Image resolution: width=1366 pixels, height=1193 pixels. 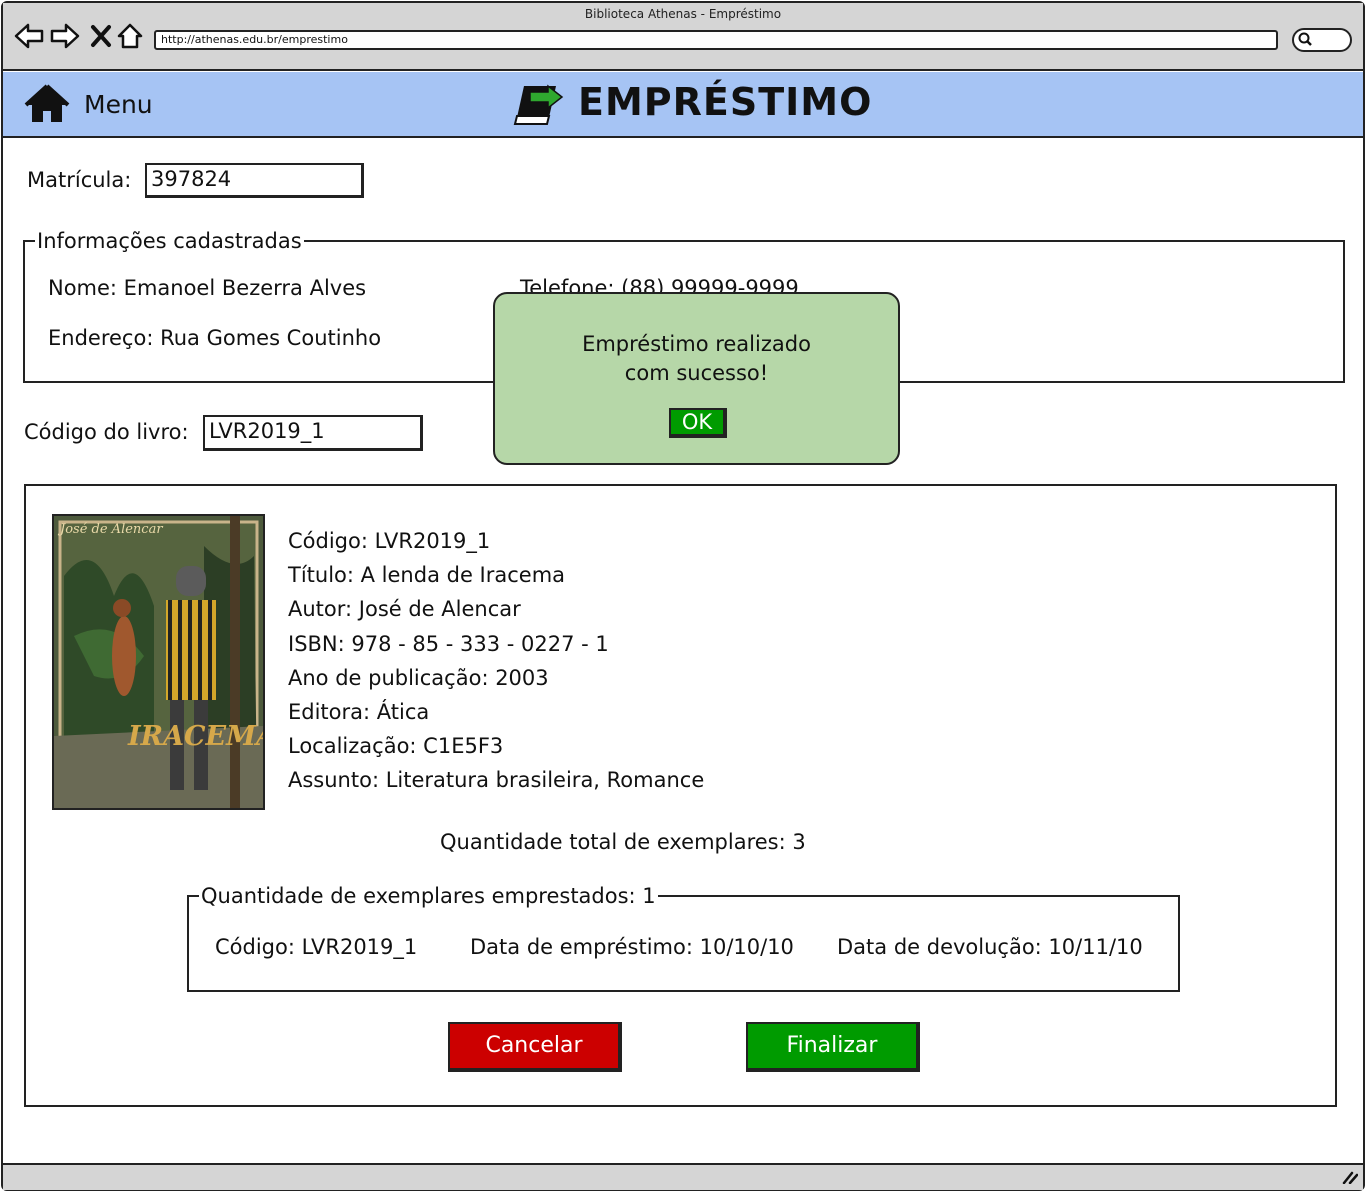 I want to click on loan-data-emprestimo: Data de empréstimo: 10/10/10, so click(x=632, y=947).